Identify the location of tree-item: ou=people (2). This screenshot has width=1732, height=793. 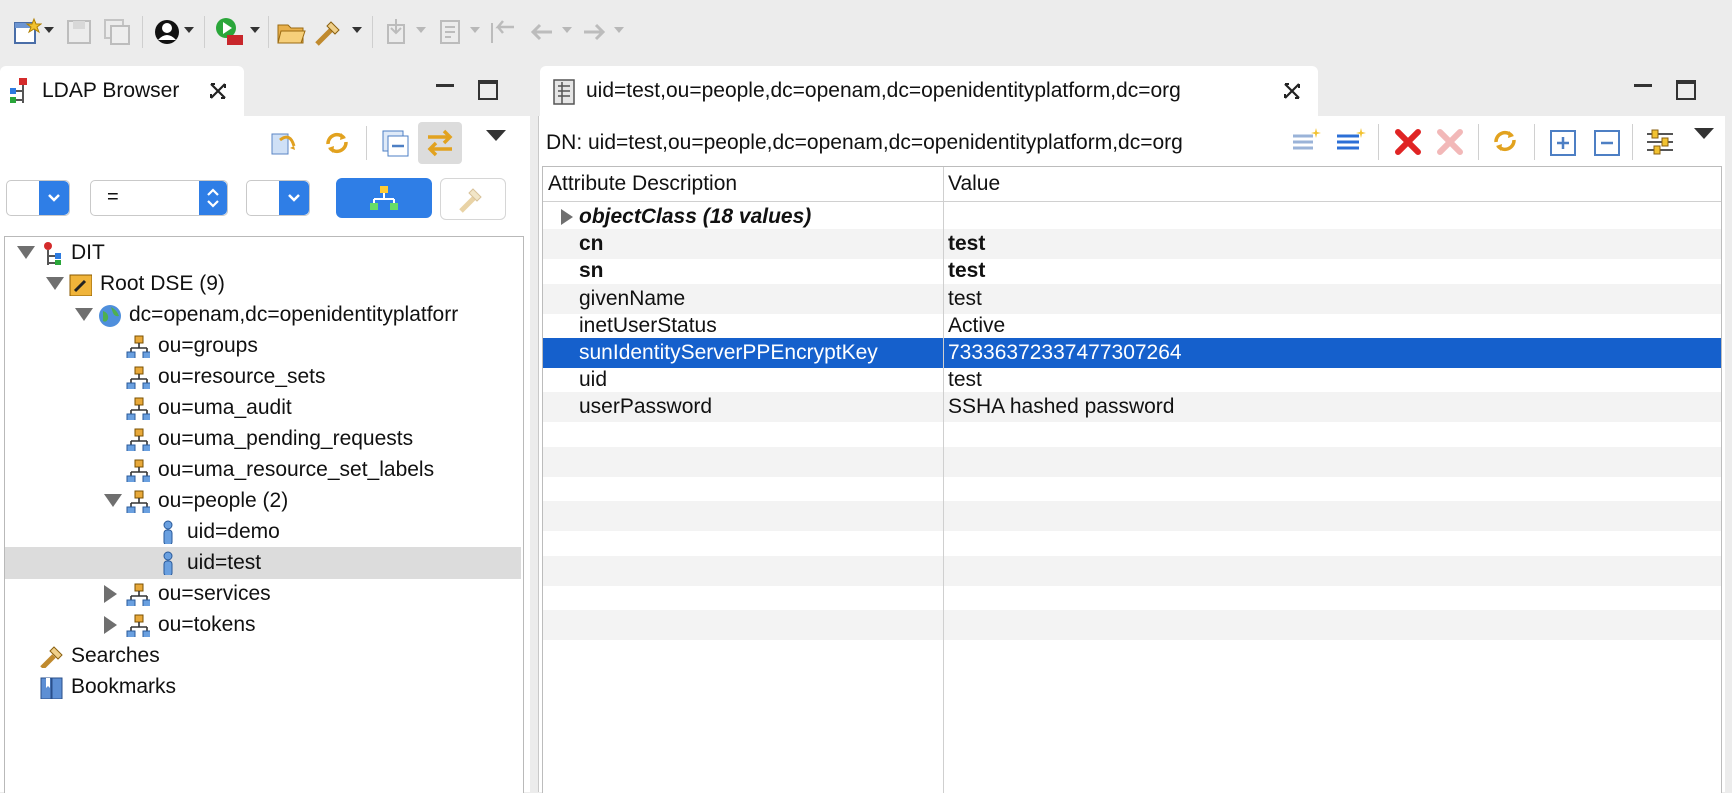
(263, 501).